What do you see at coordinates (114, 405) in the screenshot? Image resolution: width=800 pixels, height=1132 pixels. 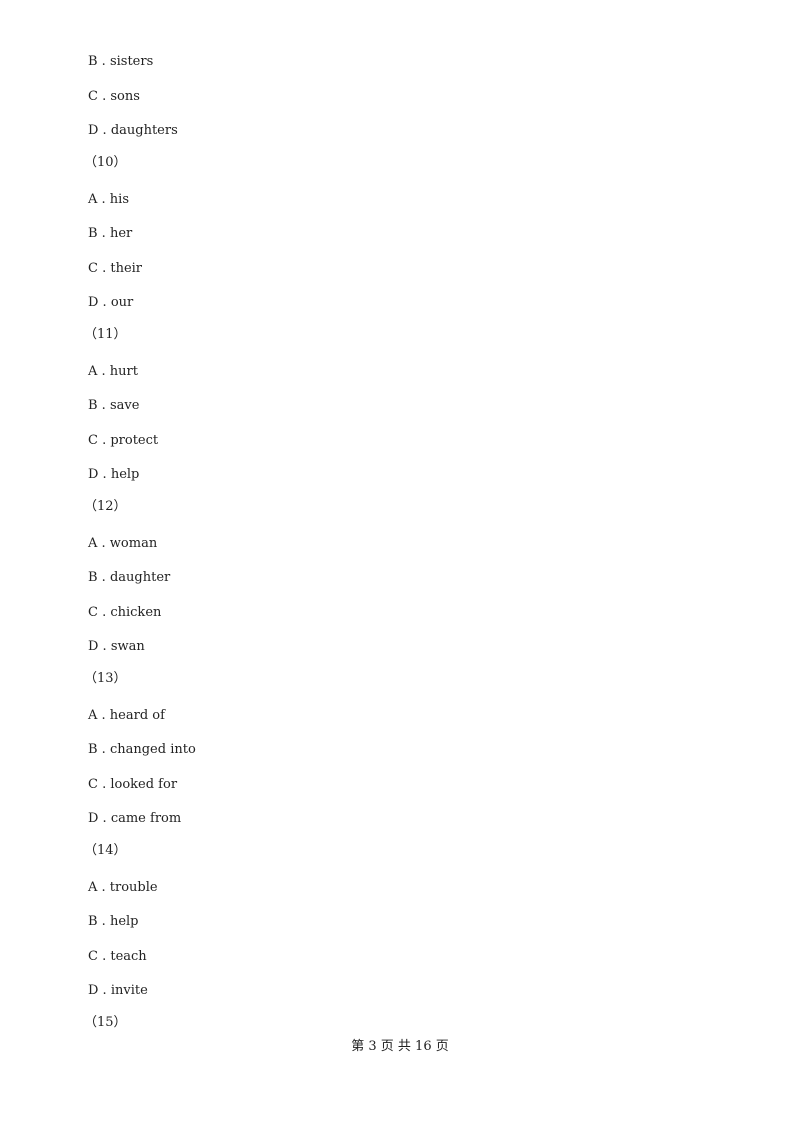 I see `answer-option: B . save` at bounding box center [114, 405].